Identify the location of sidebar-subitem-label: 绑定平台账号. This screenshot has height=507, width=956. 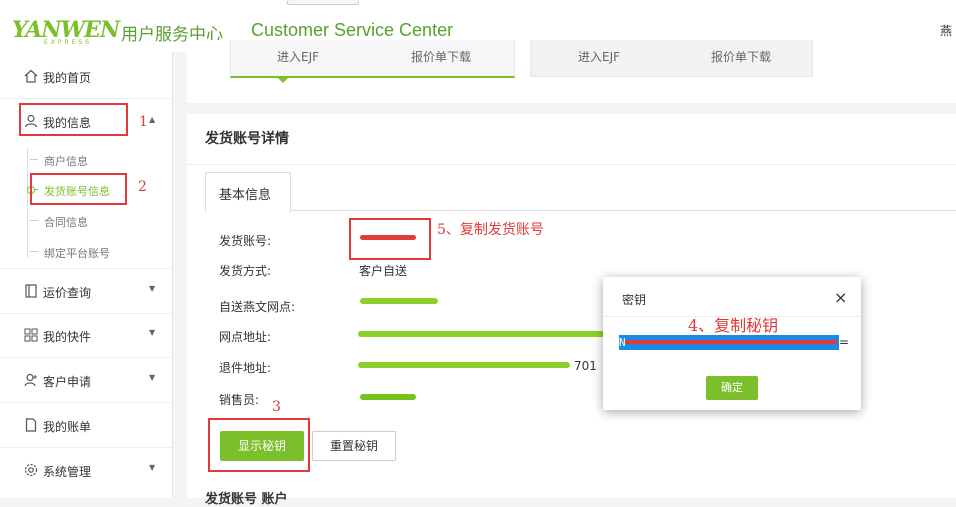
(77, 253).